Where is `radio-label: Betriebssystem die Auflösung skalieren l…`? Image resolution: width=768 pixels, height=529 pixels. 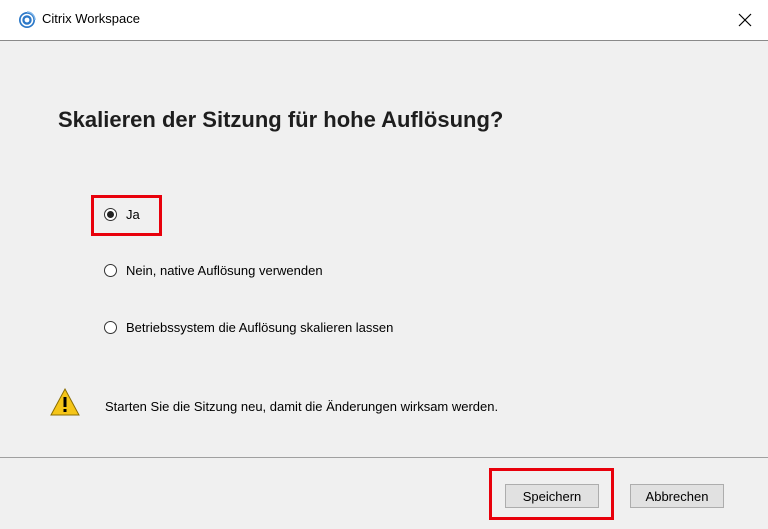 radio-label: Betriebssystem die Auflösung skalieren l… is located at coordinates (260, 327).